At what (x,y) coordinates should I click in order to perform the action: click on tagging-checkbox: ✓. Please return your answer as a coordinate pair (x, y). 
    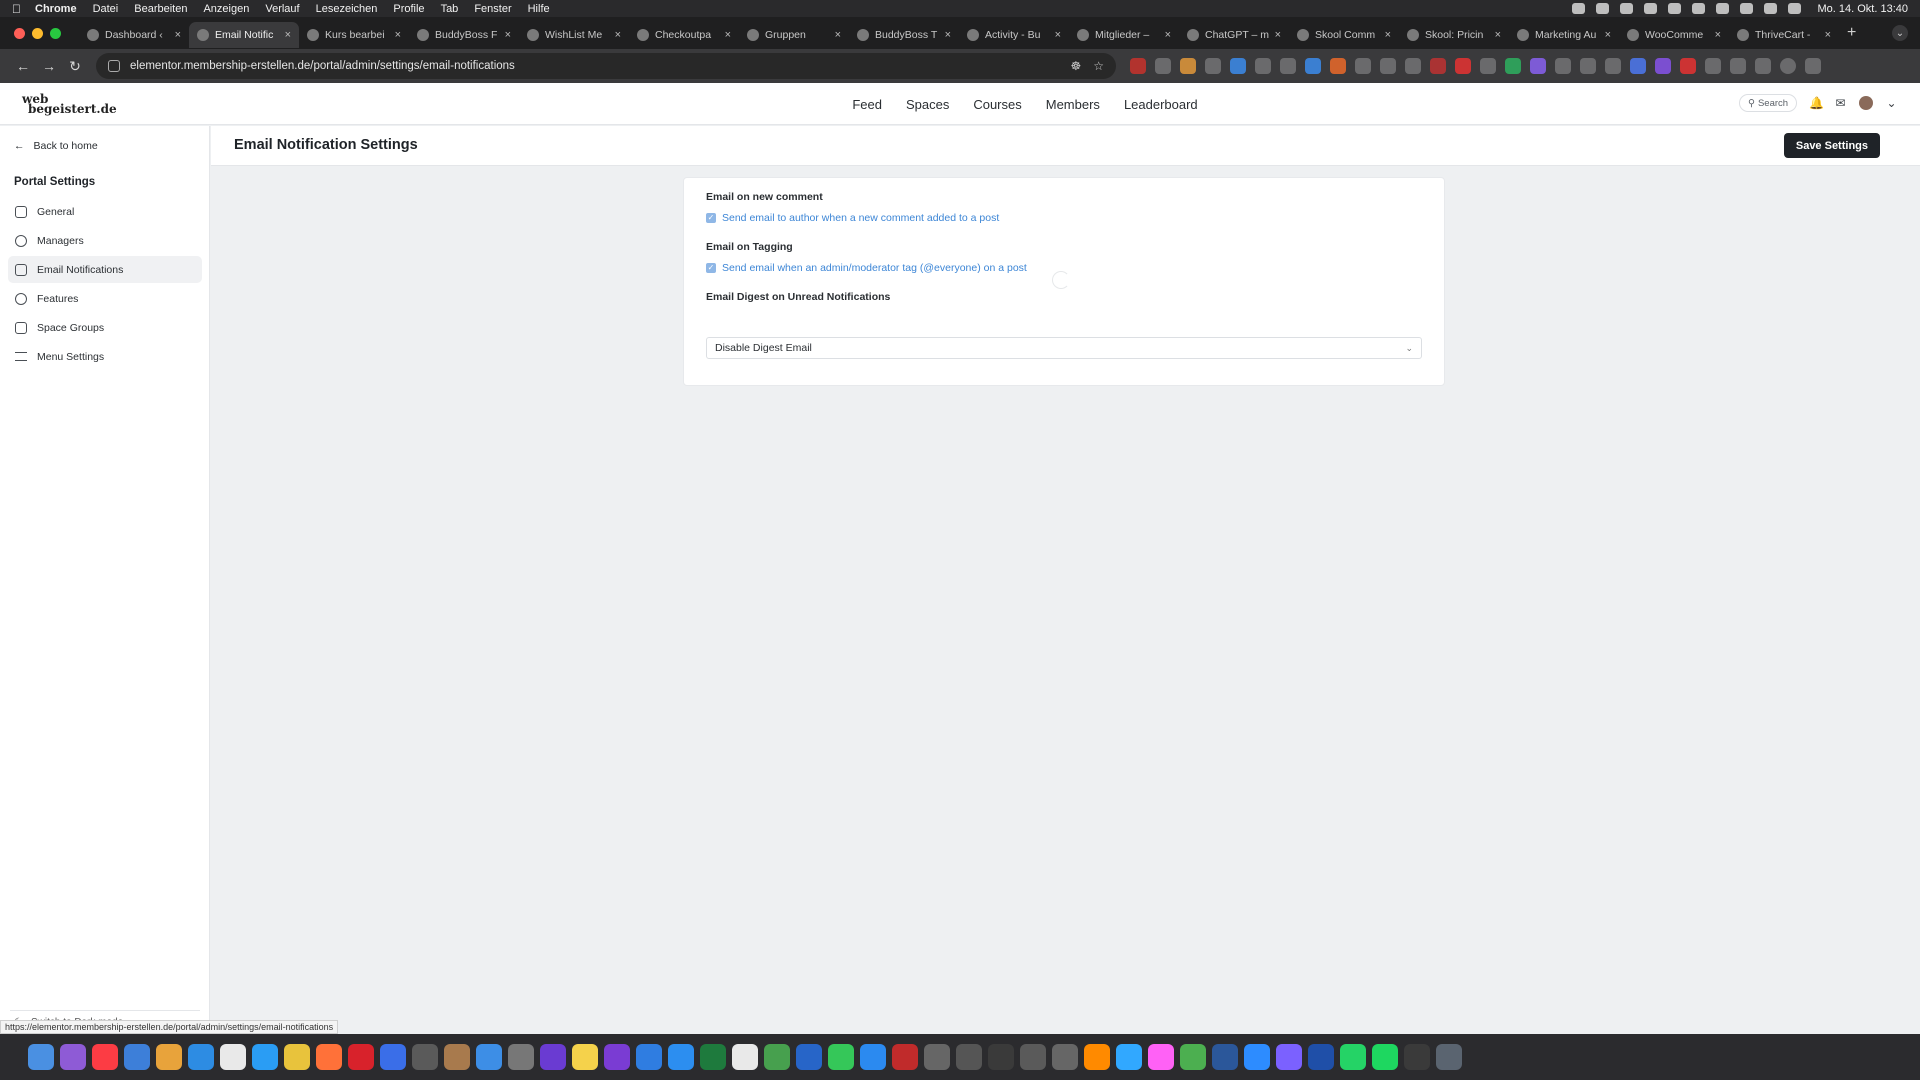
    Looking at the image, I should click on (711, 268).